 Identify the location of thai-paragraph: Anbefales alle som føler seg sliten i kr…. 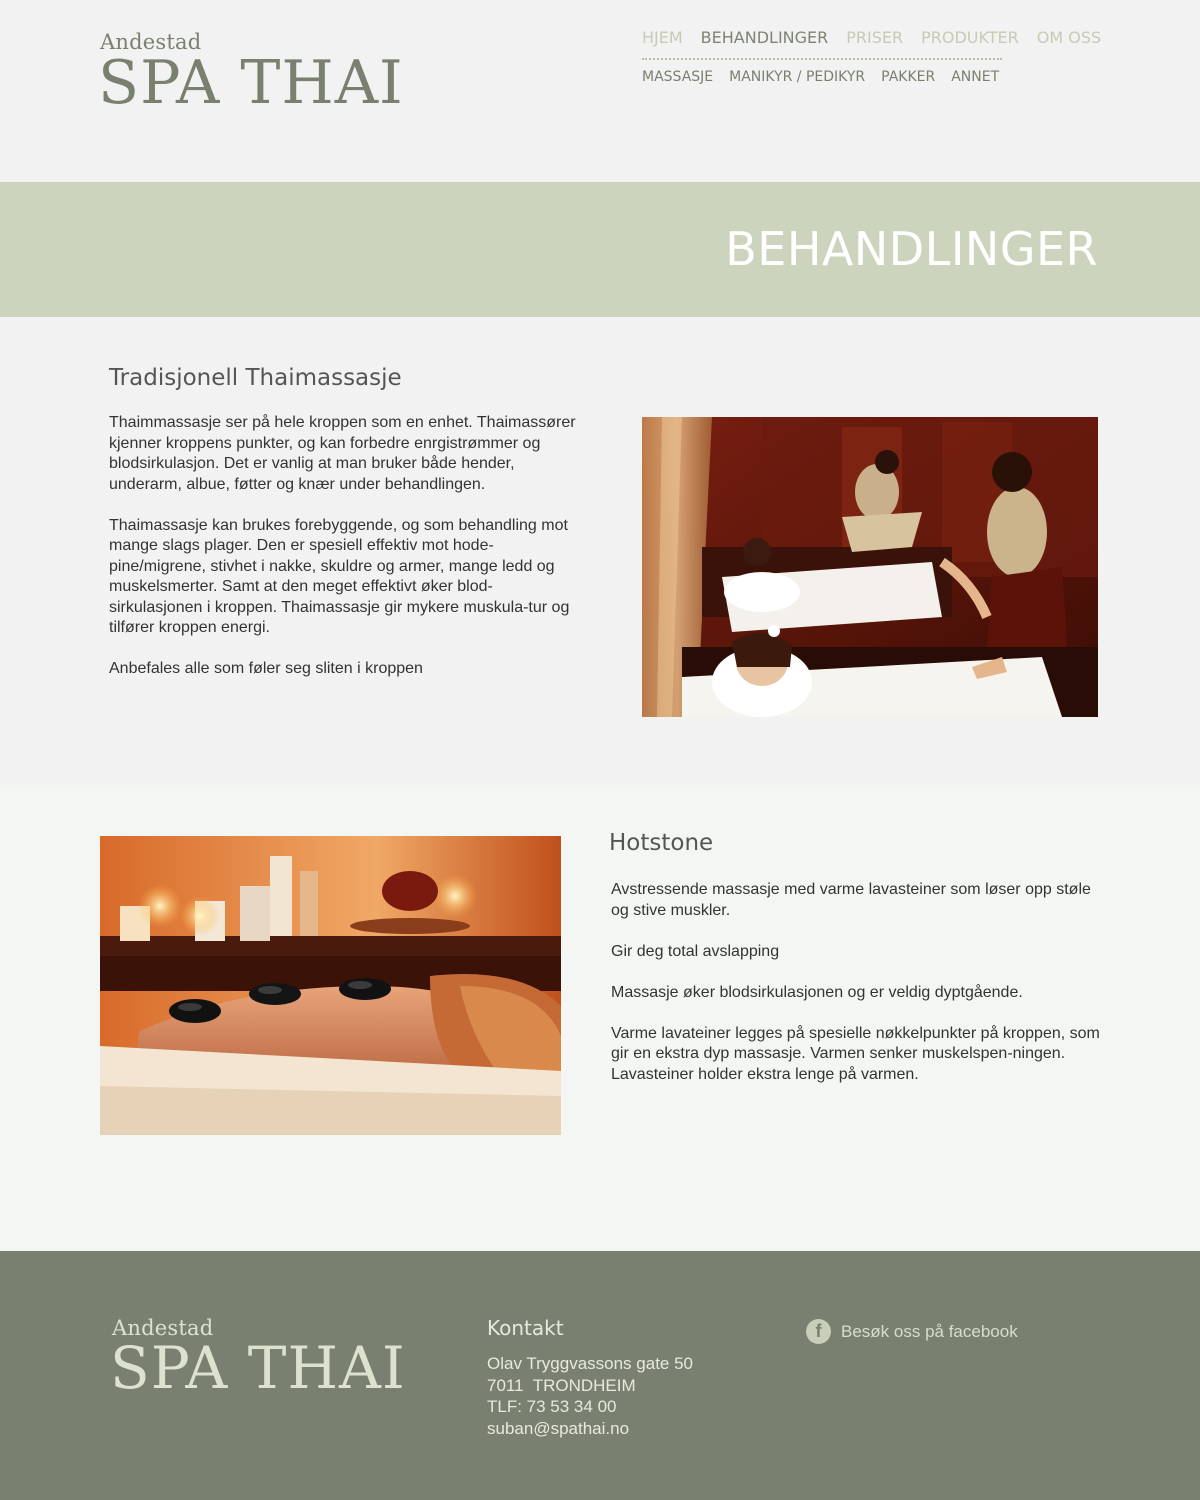
(266, 668).